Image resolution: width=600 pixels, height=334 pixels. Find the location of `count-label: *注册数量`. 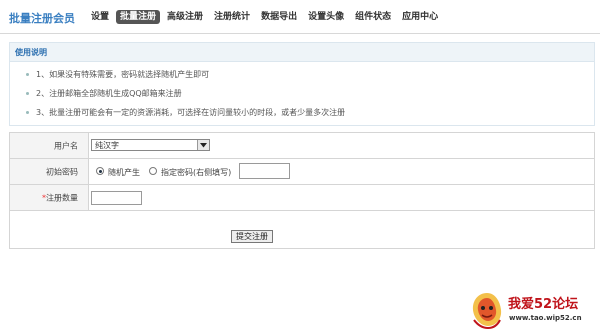

count-label: *注册数量 is located at coordinates (60, 197).